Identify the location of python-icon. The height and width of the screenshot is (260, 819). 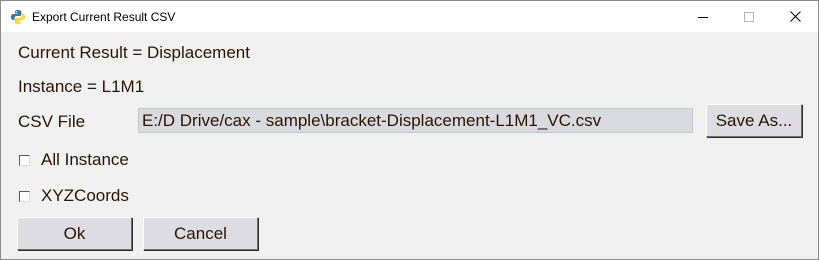
(18, 17).